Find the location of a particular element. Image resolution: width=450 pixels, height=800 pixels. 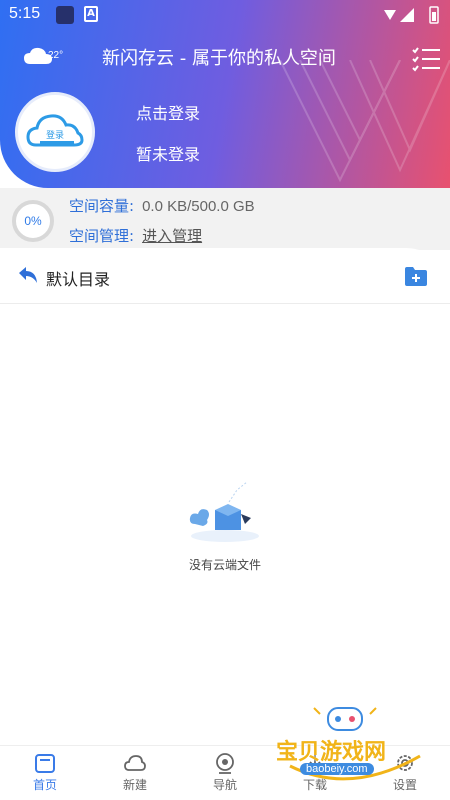

nav-navigation: 导航 is located at coordinates (225, 775).